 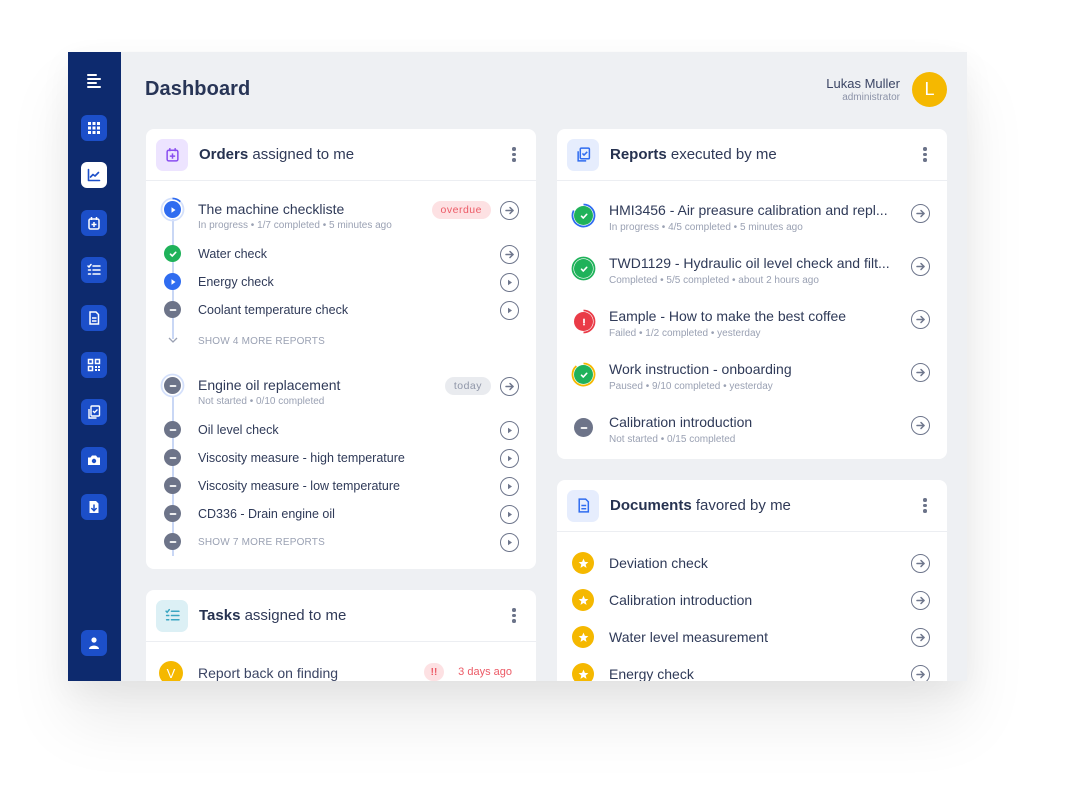 I want to click on sidebar-item-documents, so click(x=94, y=318).